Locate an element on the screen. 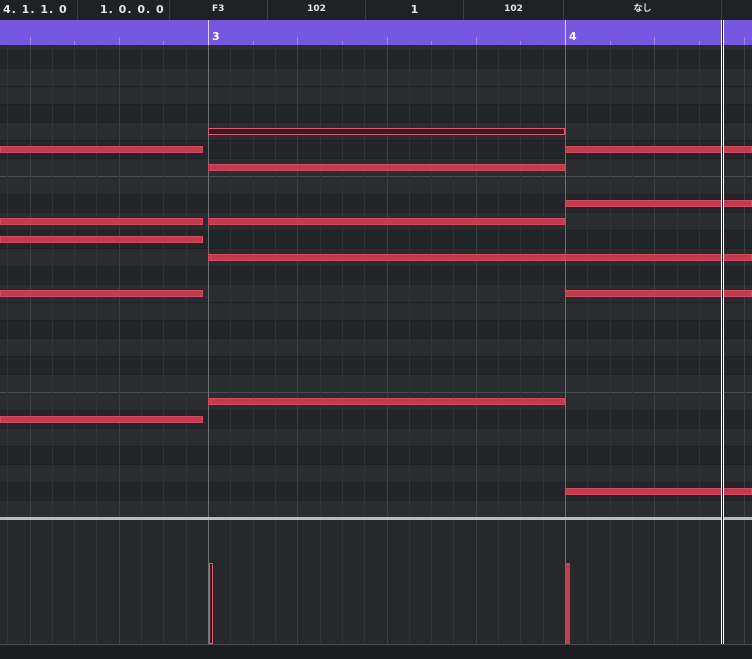 The height and width of the screenshot is (659, 752). info-line: 4. 1. 1. 0 1. 0. 0. 0 F3 102 1 102 なし is located at coordinates (376, 10).